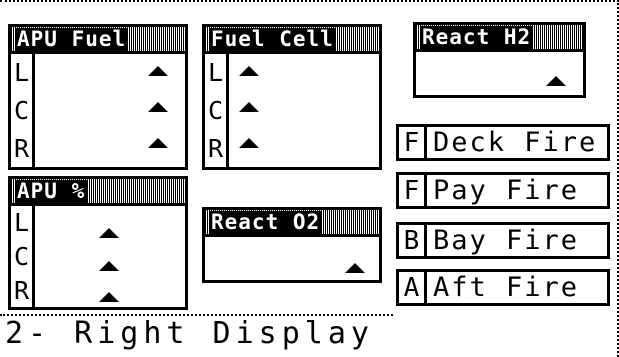  I want to click on apu-fuel-lcr-labels: L C R, so click(23, 110).